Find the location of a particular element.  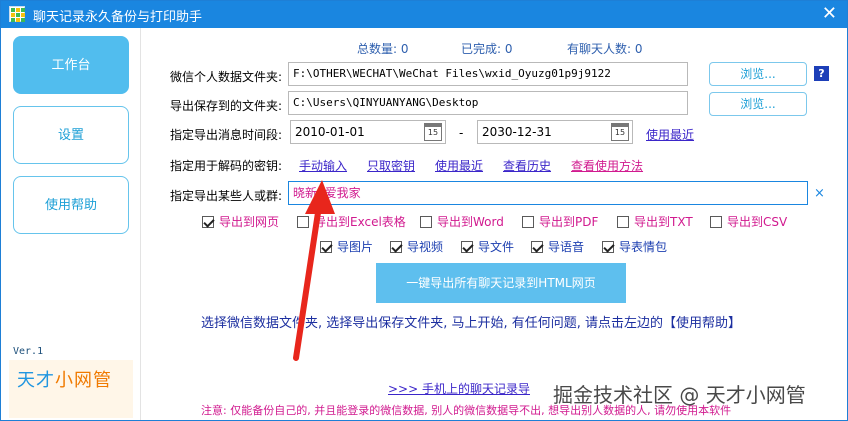

wechat-folder-label: 微信个人数据文件夹: is located at coordinates (226, 77).